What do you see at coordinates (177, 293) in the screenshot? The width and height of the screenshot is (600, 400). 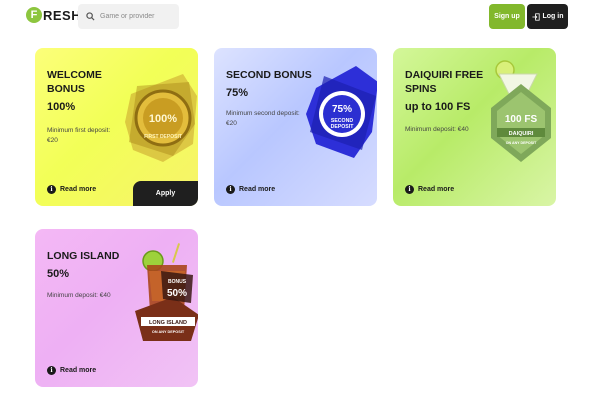 I see `badge-value: 50%` at bounding box center [177, 293].